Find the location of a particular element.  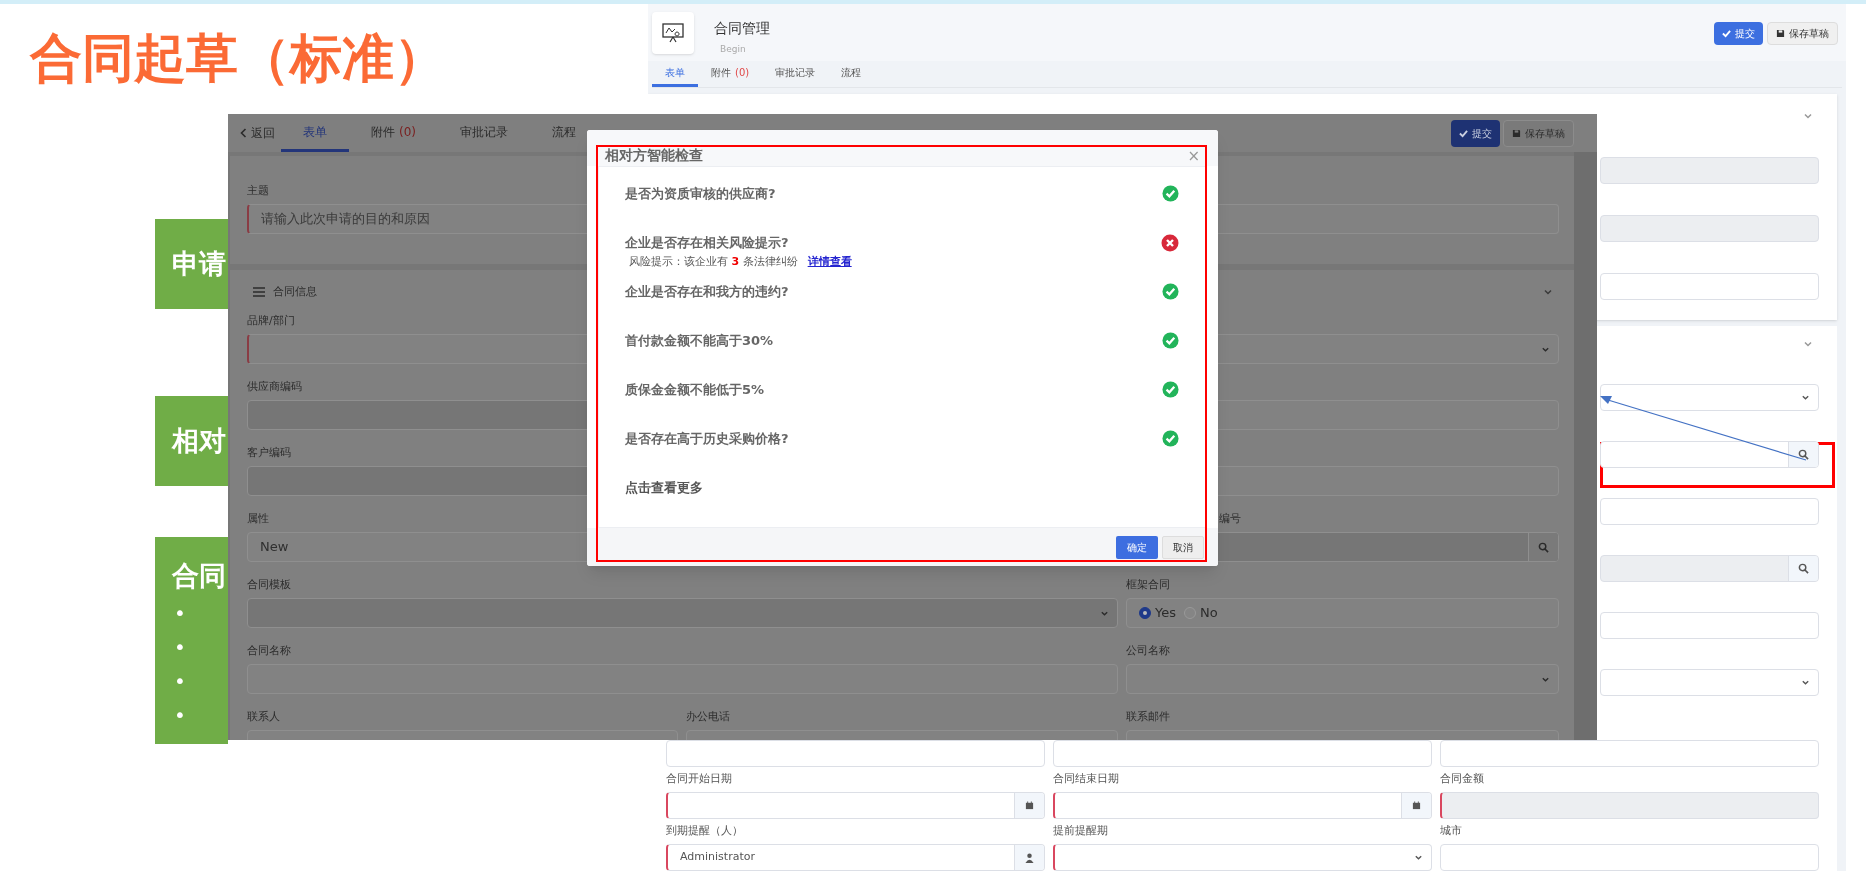

callout-text: 申请 is located at coordinates (199, 264).